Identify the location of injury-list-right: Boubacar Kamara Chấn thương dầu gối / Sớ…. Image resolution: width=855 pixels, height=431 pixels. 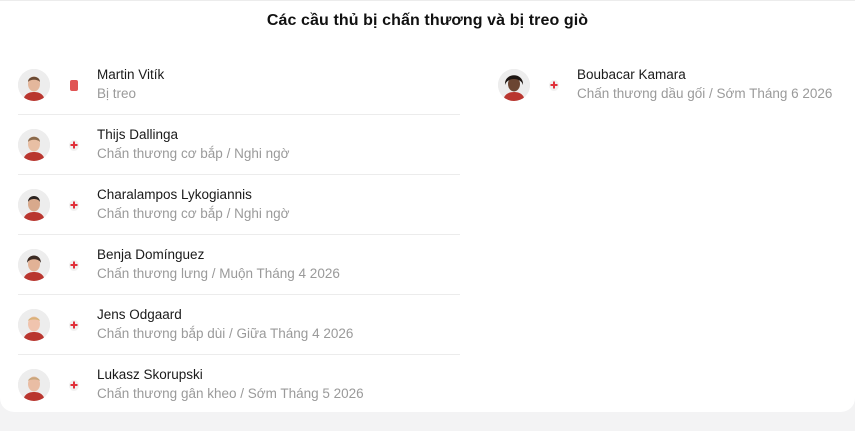
(676, 85).